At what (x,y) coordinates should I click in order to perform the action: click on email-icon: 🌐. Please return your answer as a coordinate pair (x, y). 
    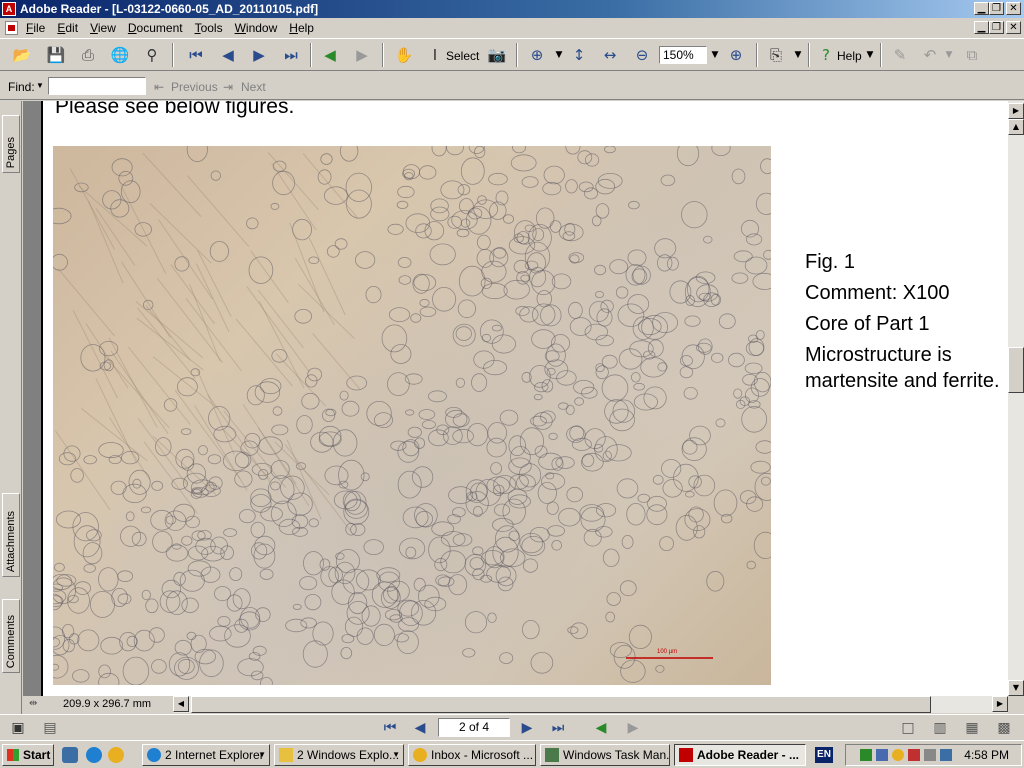
    Looking at the image, I should click on (120, 55).